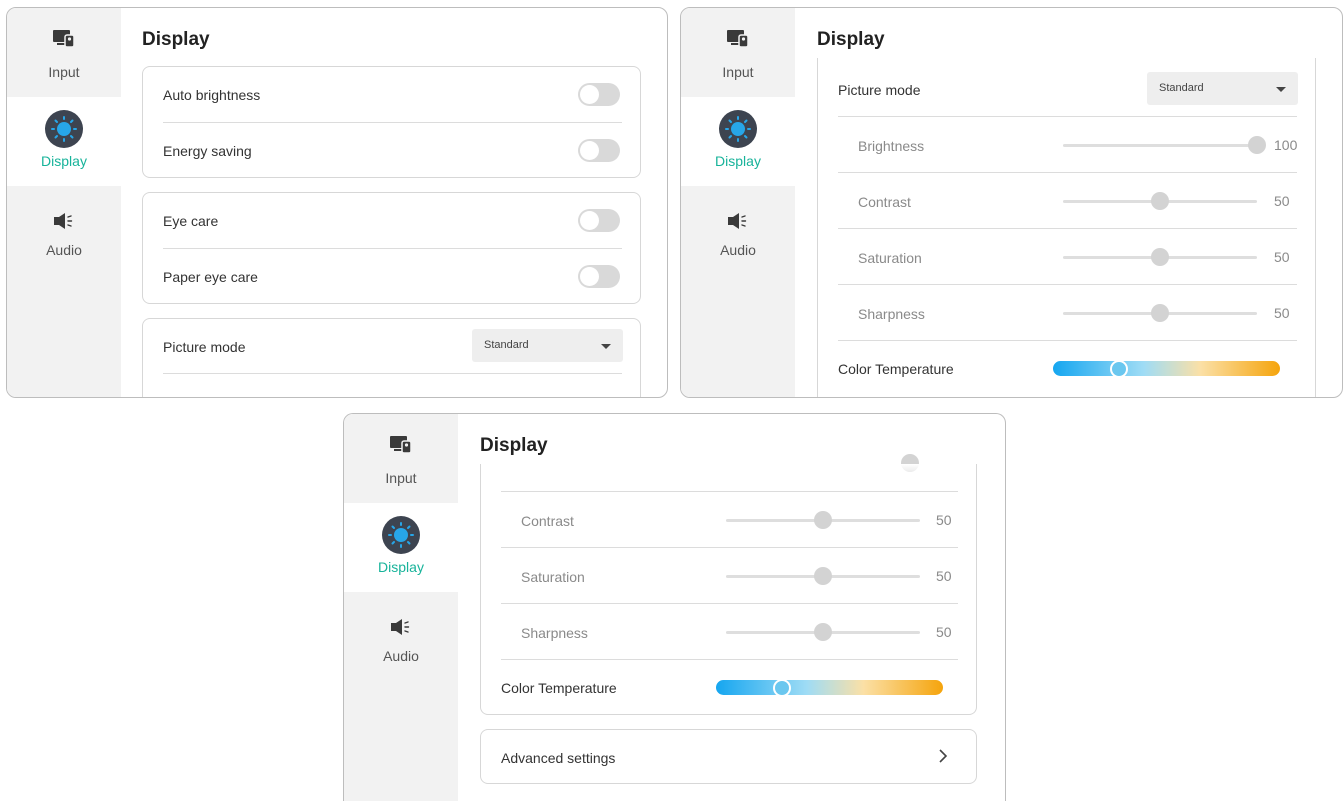 The image size is (1344, 801). I want to click on eye-care-card: Eye care Paper eye care, so click(391, 248).